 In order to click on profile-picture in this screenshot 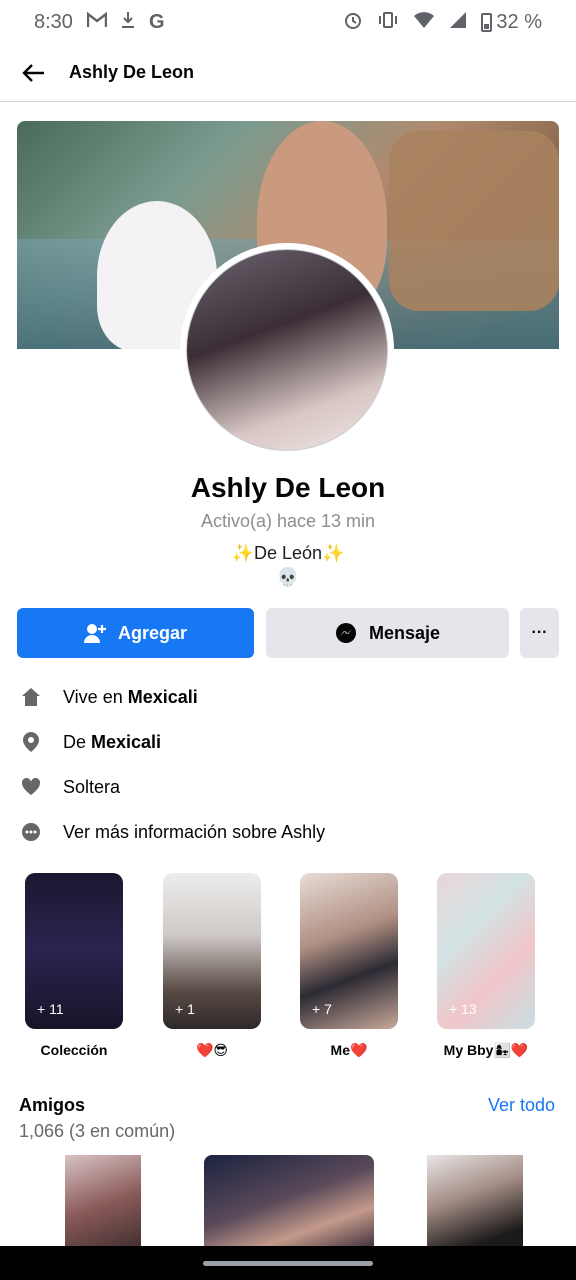, I will do `click(287, 350)`.